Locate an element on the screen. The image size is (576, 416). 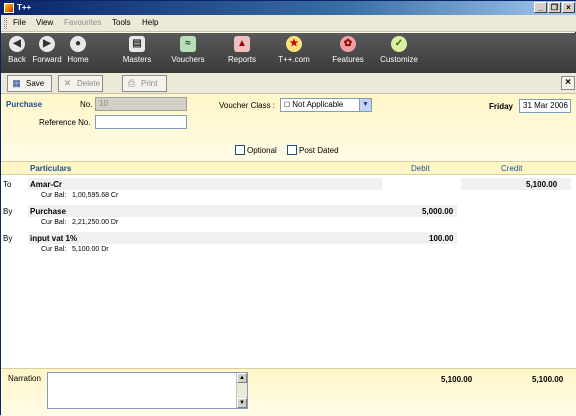
debit-amount: 100.00 is located at coordinates (441, 238).